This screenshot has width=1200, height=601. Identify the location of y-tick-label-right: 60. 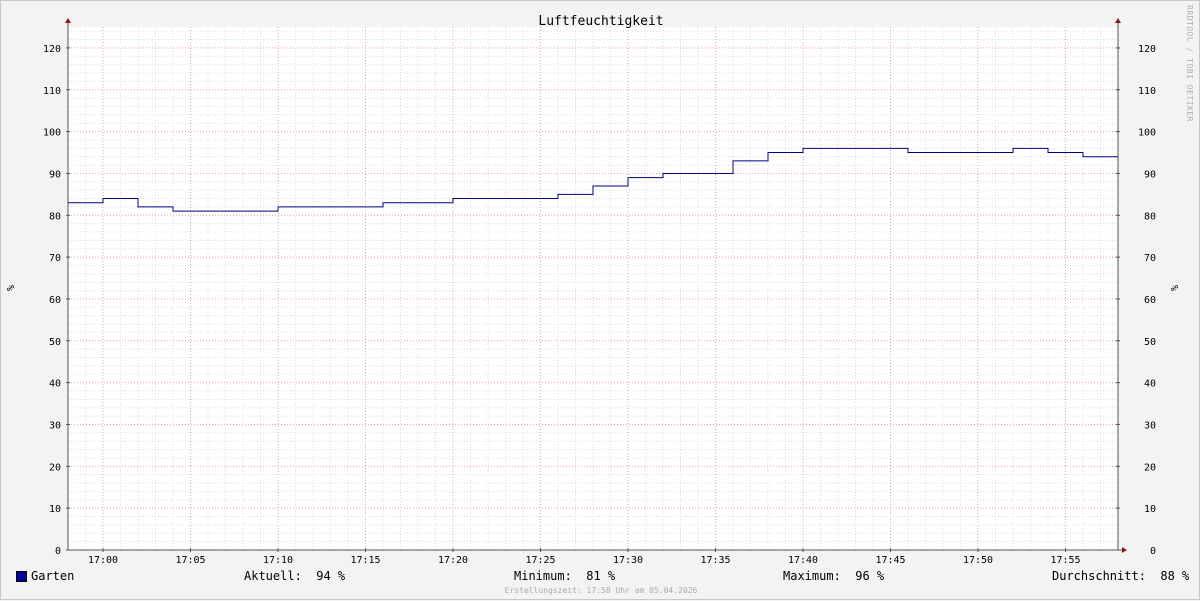
(1150, 300).